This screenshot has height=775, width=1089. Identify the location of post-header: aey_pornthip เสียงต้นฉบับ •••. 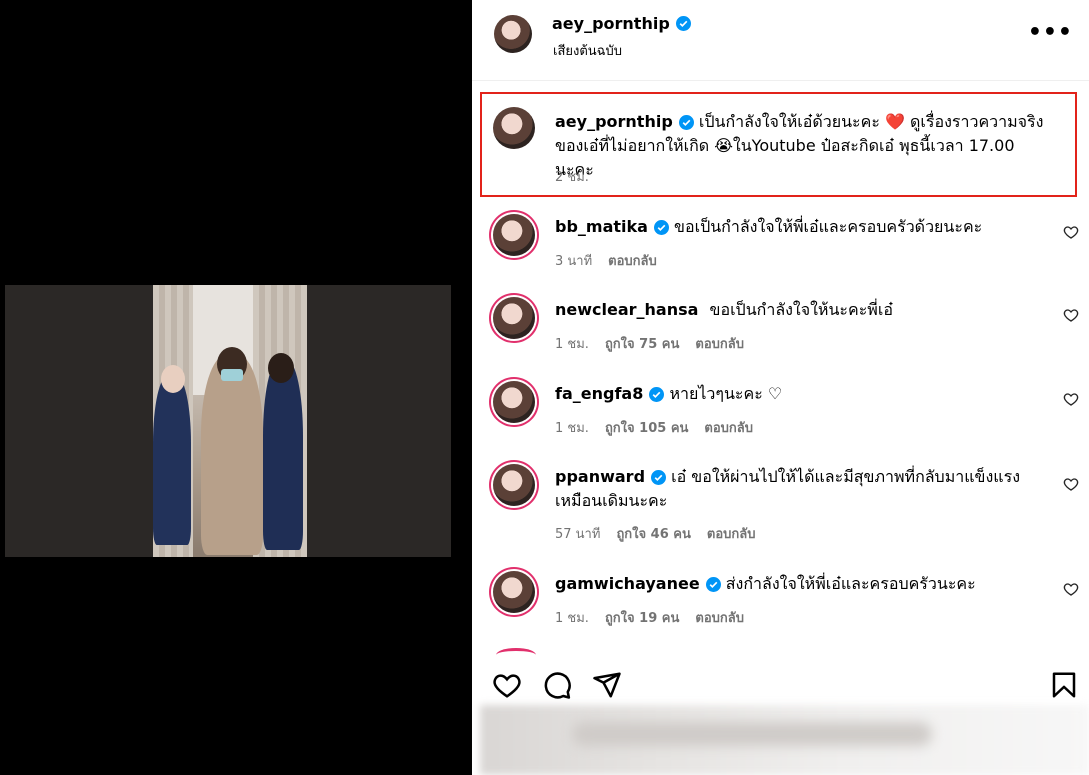
(780, 40).